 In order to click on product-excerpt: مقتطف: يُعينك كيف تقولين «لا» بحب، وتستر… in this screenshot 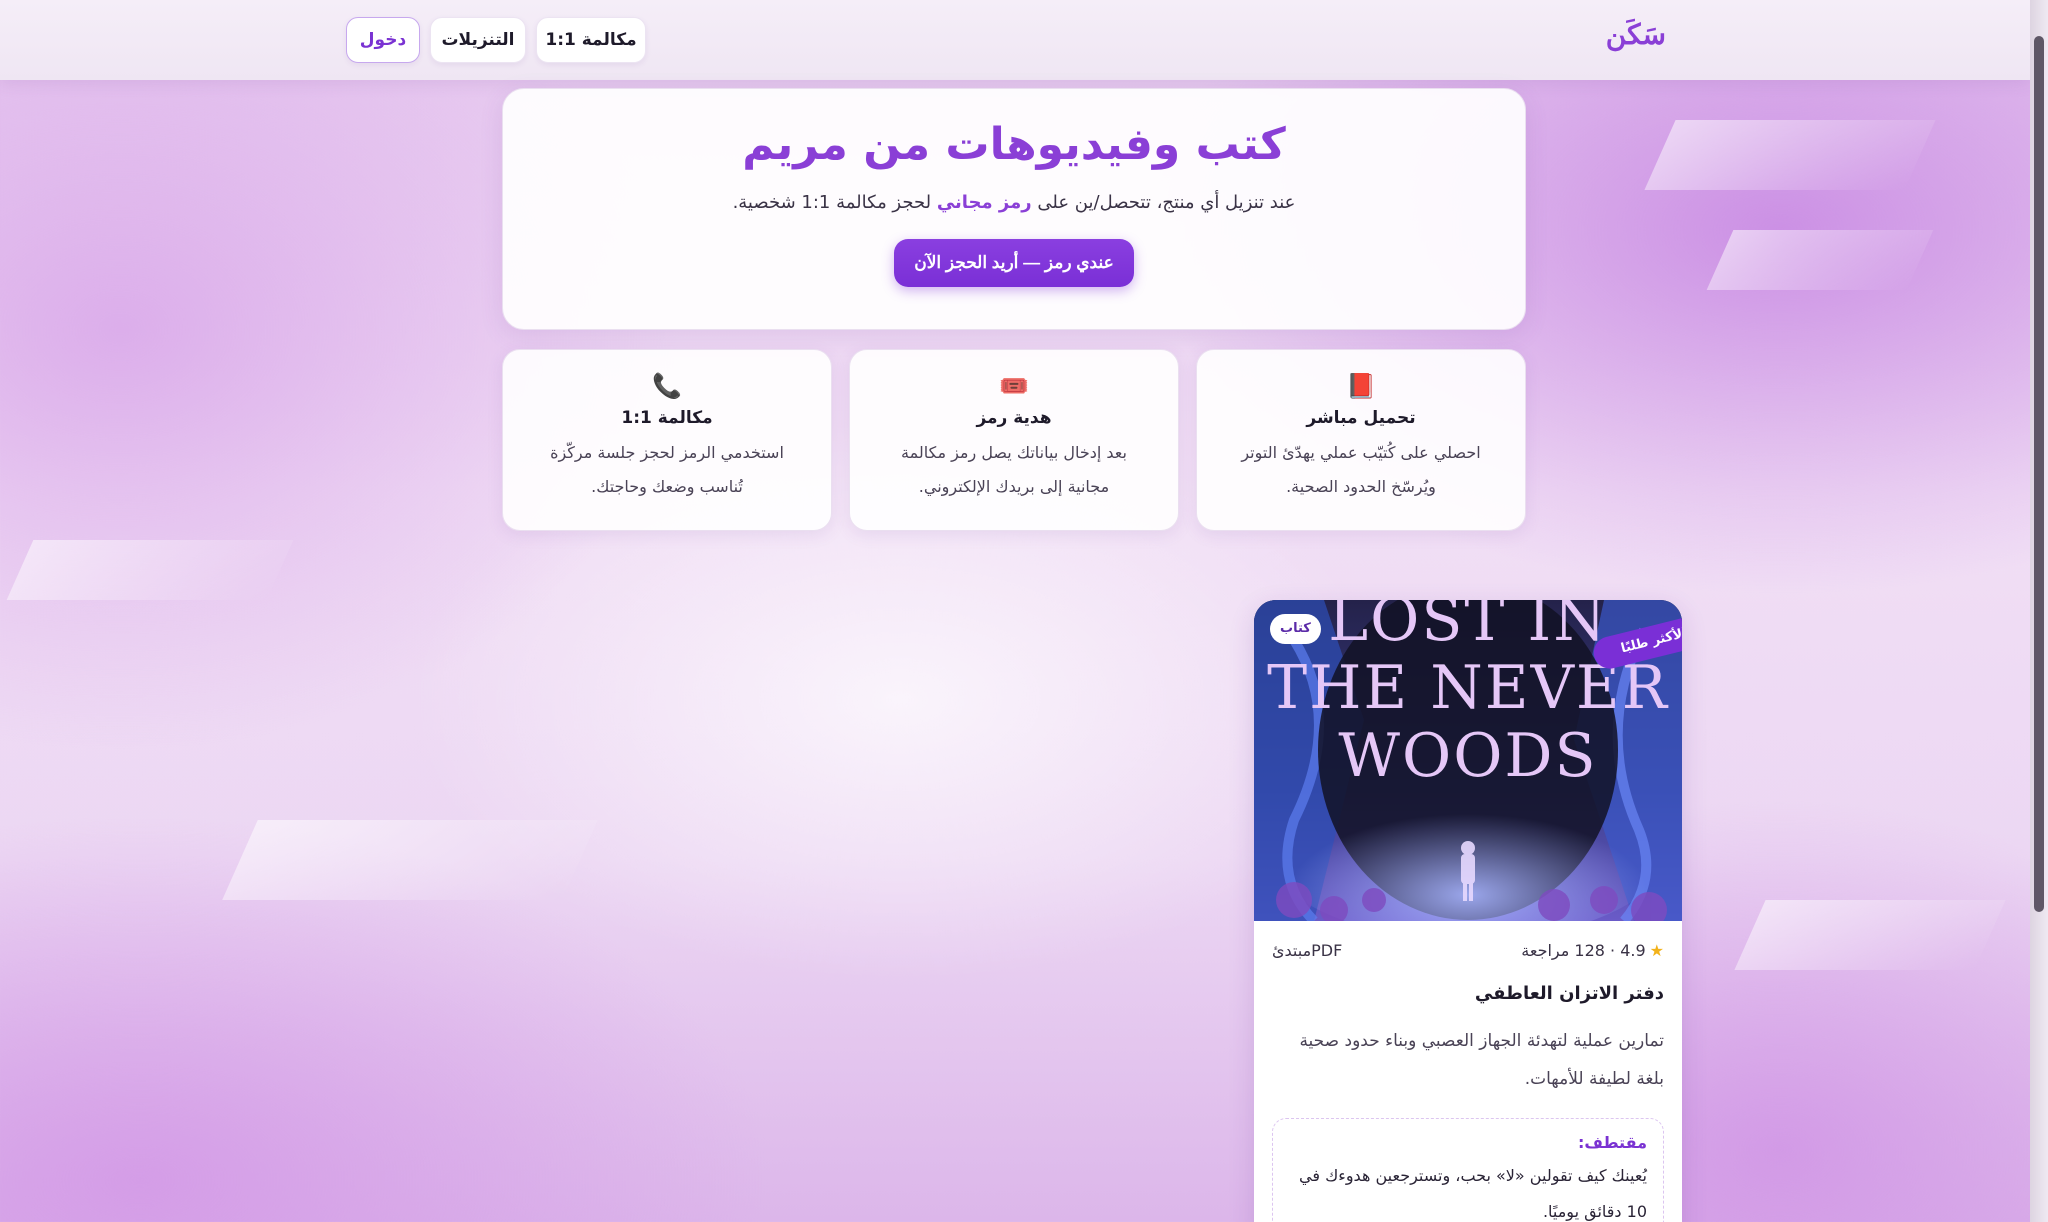, I will do `click(1468, 1170)`.